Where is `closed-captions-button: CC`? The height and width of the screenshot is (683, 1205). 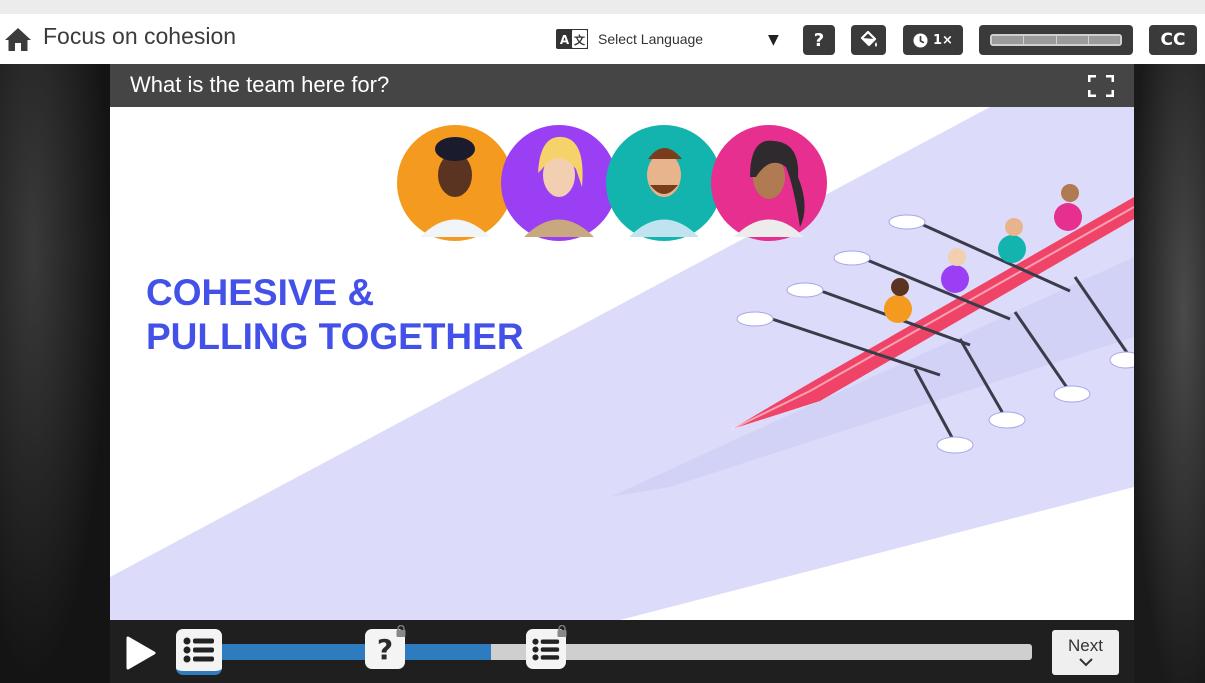
closed-captions-button: CC is located at coordinates (1173, 40).